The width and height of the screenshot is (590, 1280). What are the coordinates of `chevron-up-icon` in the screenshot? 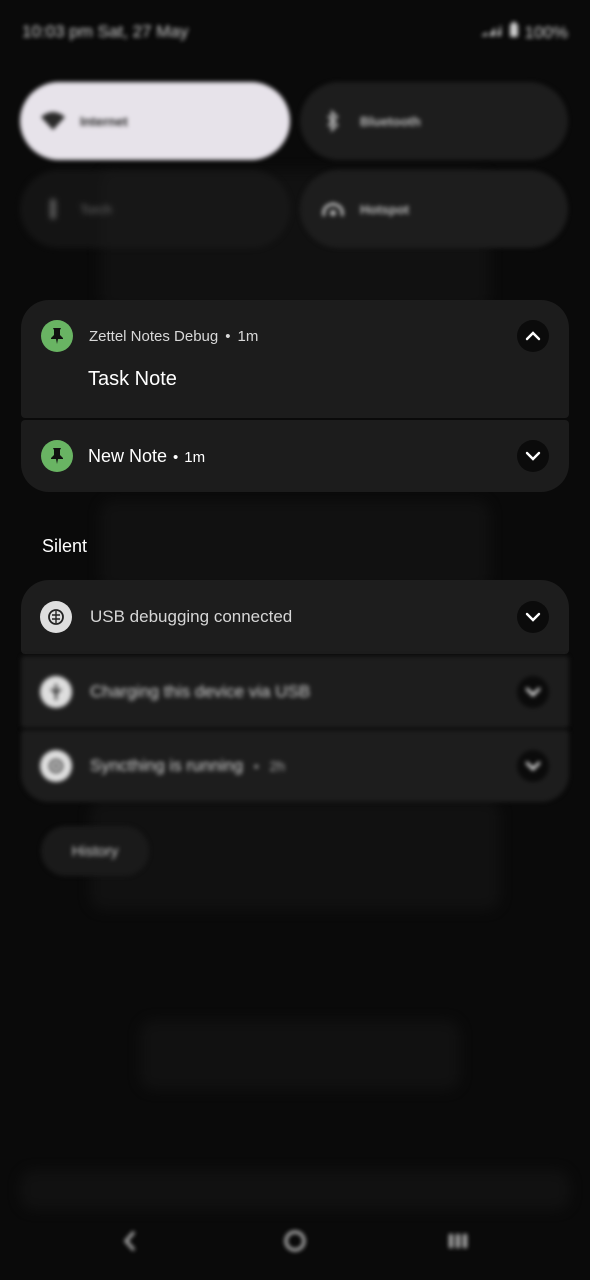 It's located at (533, 336).